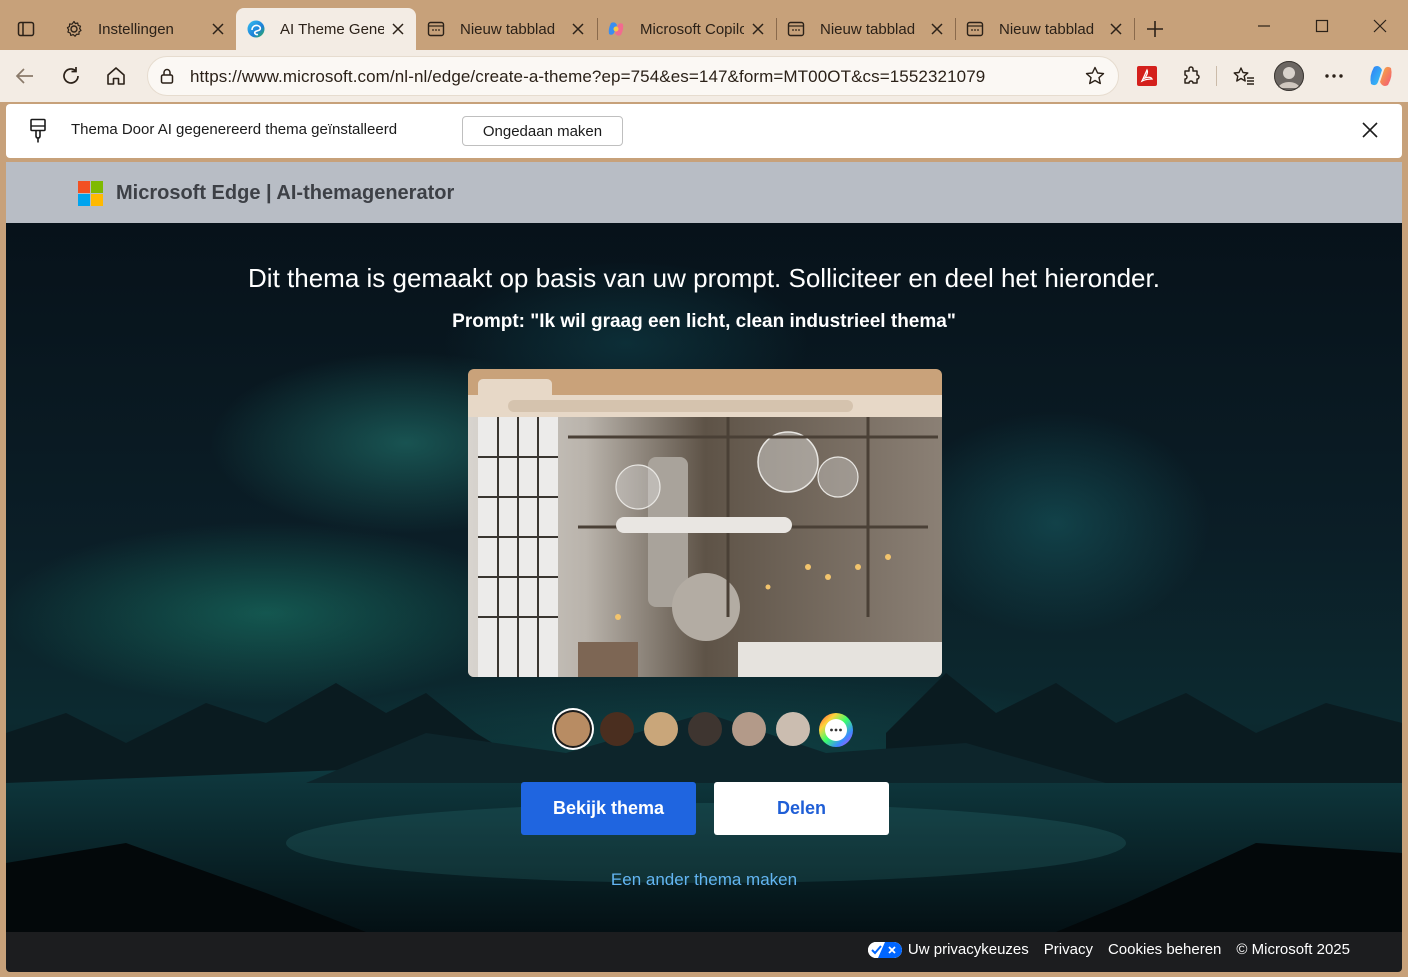 The image size is (1408, 977). I want to click on preview-search-box, so click(704, 525).